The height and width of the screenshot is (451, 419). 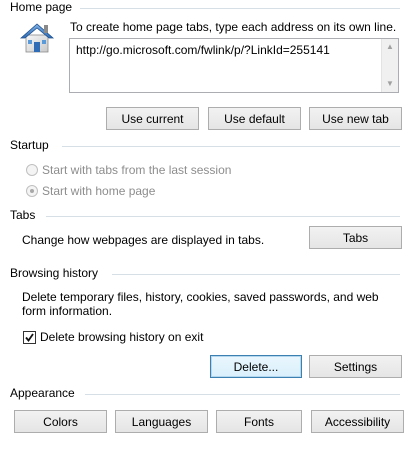 What do you see at coordinates (355, 118) in the screenshot?
I see `use-new-tab-button: Use new tab` at bounding box center [355, 118].